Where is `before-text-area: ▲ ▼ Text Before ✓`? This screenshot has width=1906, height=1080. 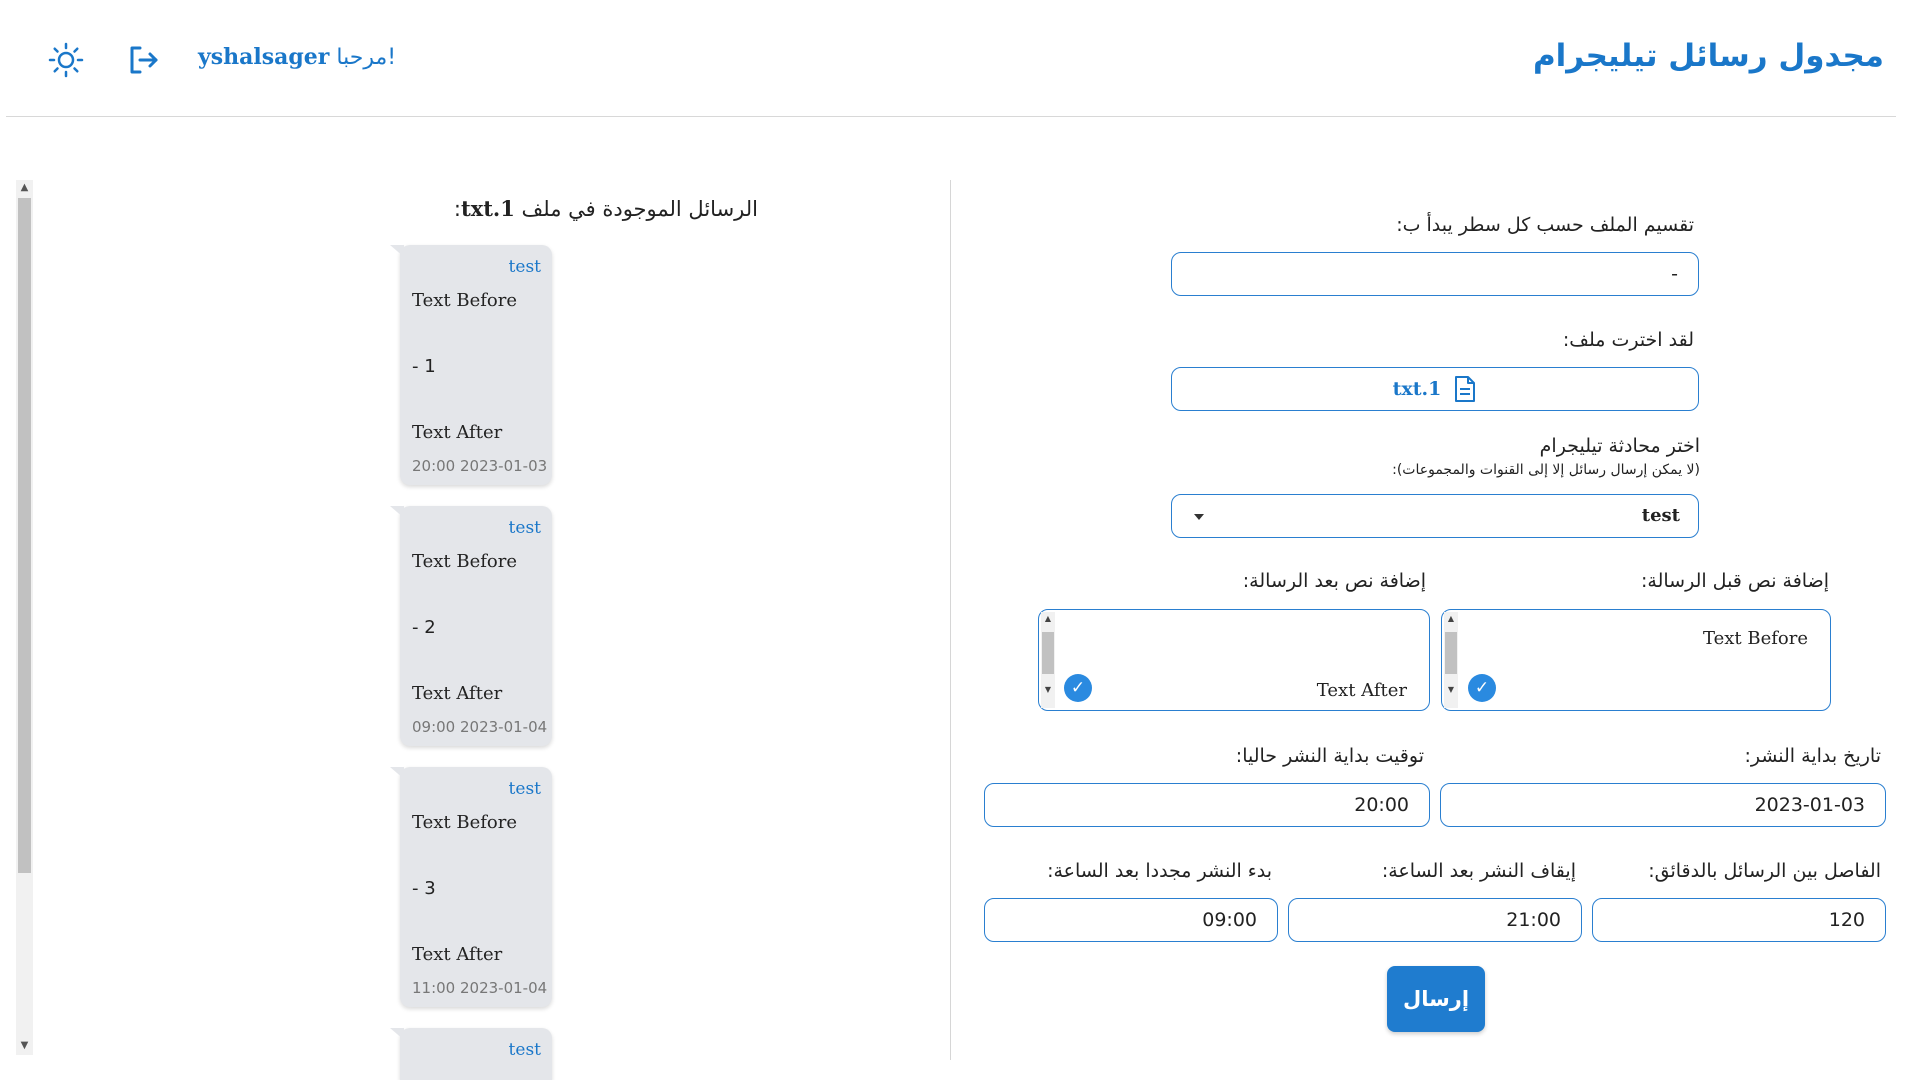 before-text-area: ▲ ▼ Text Before ✓ is located at coordinates (1636, 660).